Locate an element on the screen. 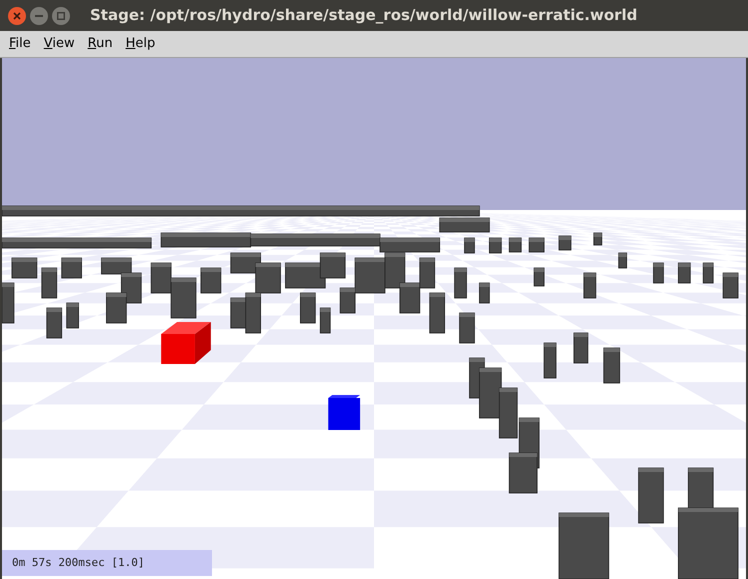 The image size is (748, 579). close-icon is located at coordinates (17, 16).